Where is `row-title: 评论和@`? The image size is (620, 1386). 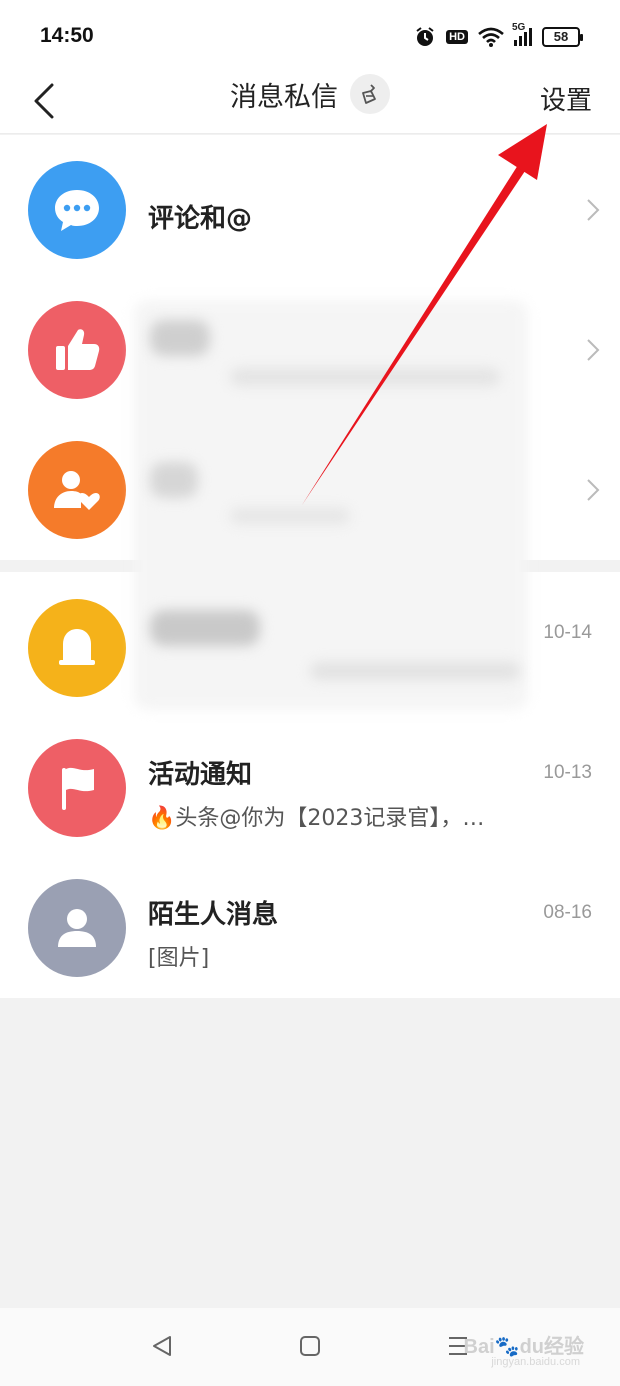 row-title: 评论和@ is located at coordinates (200, 219).